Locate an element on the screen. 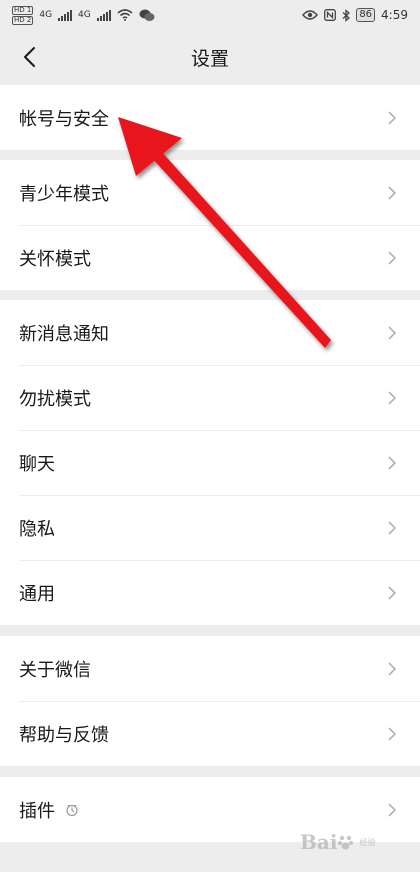 This screenshot has width=420, height=872. status-right: 86 4:59 is located at coordinates (355, 15).